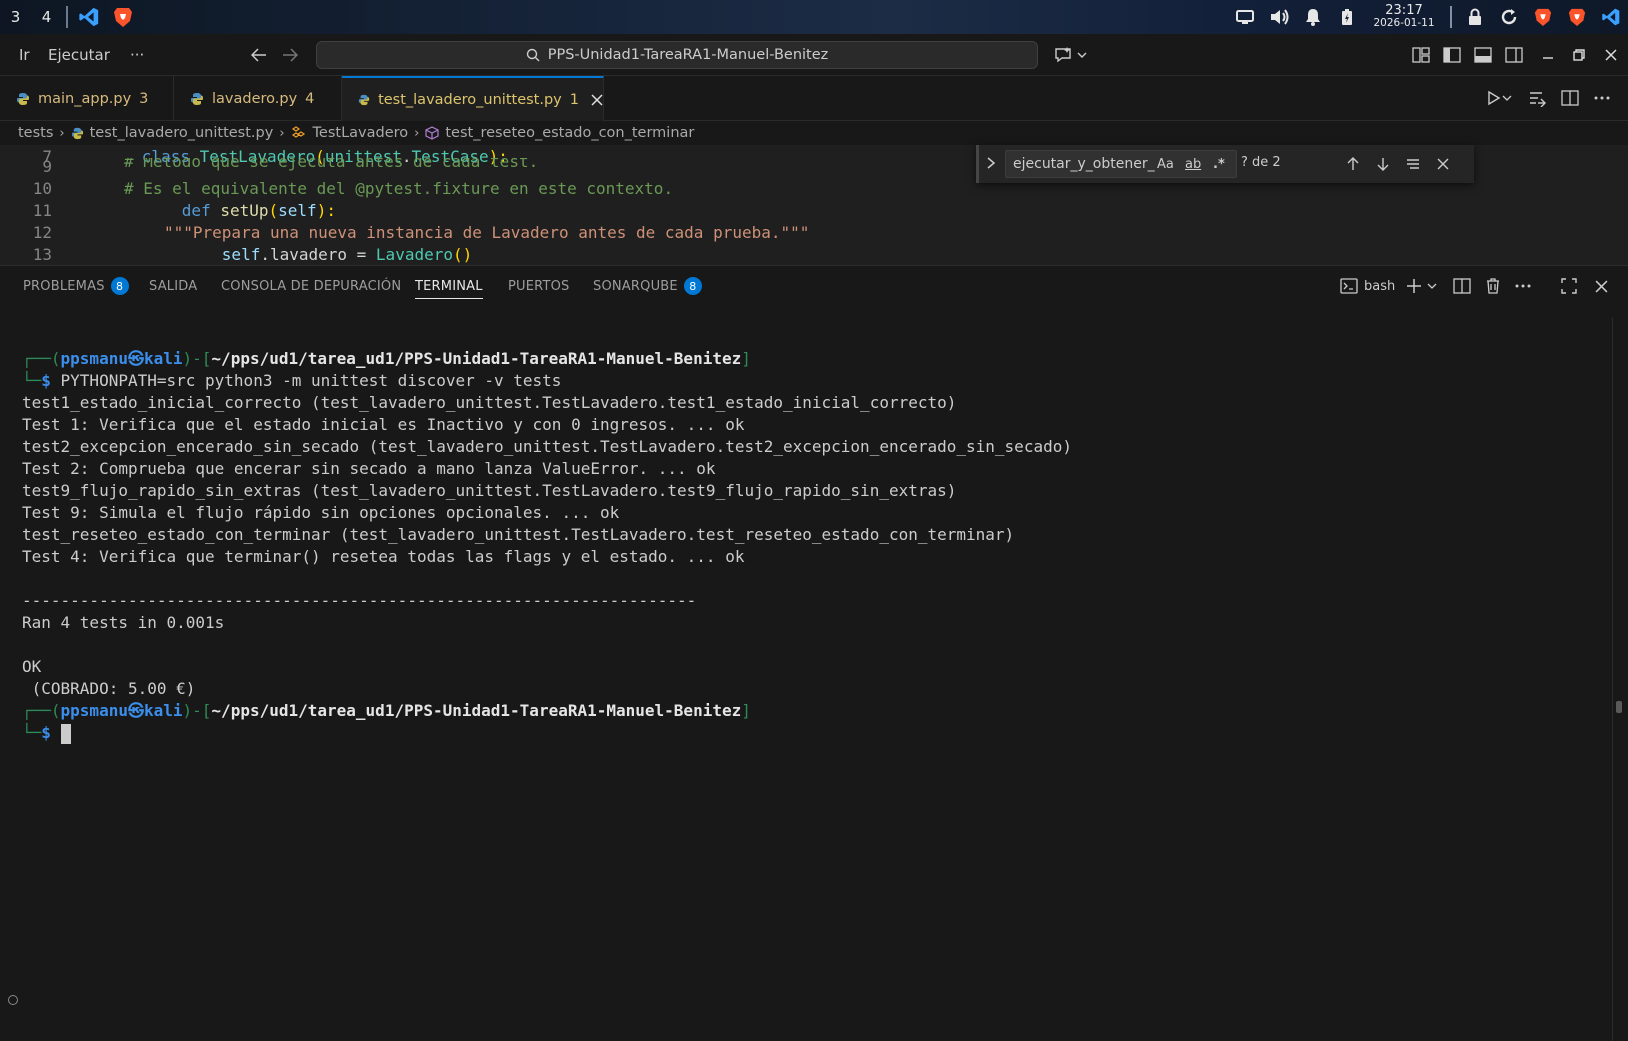 The height and width of the screenshot is (1041, 1628). Describe the element at coordinates (1601, 286) in the screenshot. I see `close-panel-icon` at that location.